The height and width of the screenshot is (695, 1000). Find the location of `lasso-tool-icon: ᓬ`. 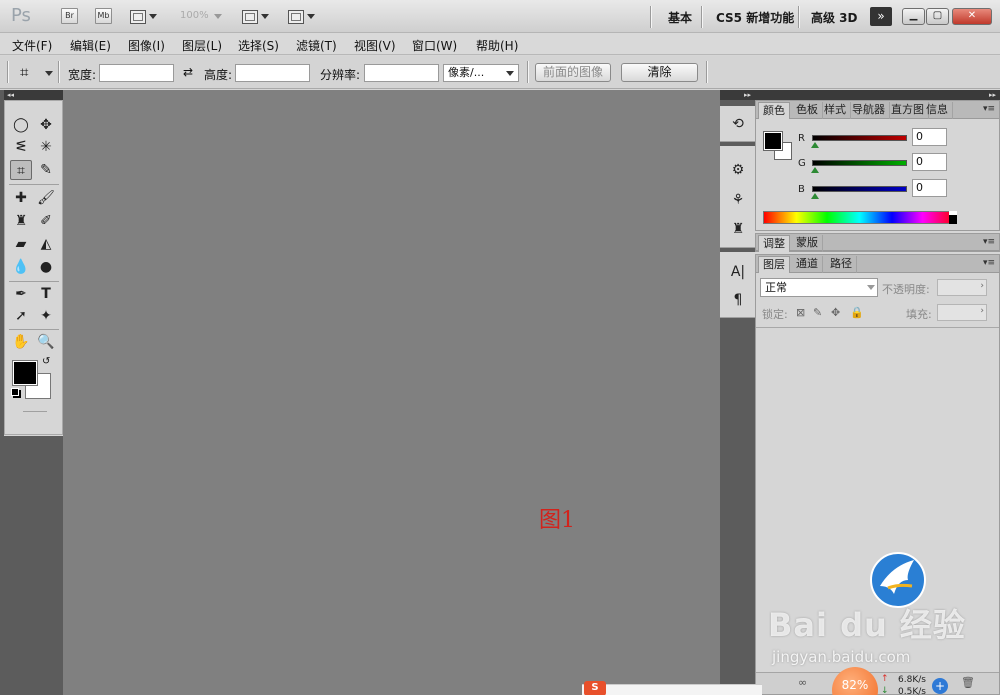

lasso-tool-icon: ᓬ is located at coordinates (21, 147).